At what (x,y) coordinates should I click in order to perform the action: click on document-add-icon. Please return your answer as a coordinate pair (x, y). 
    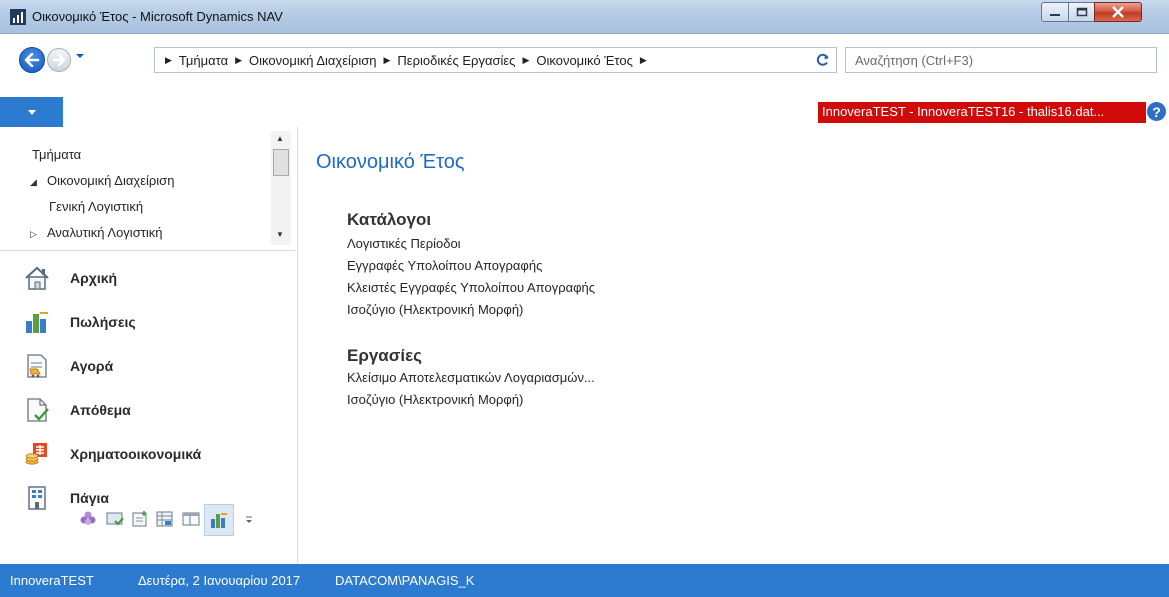
    Looking at the image, I should click on (140, 519).